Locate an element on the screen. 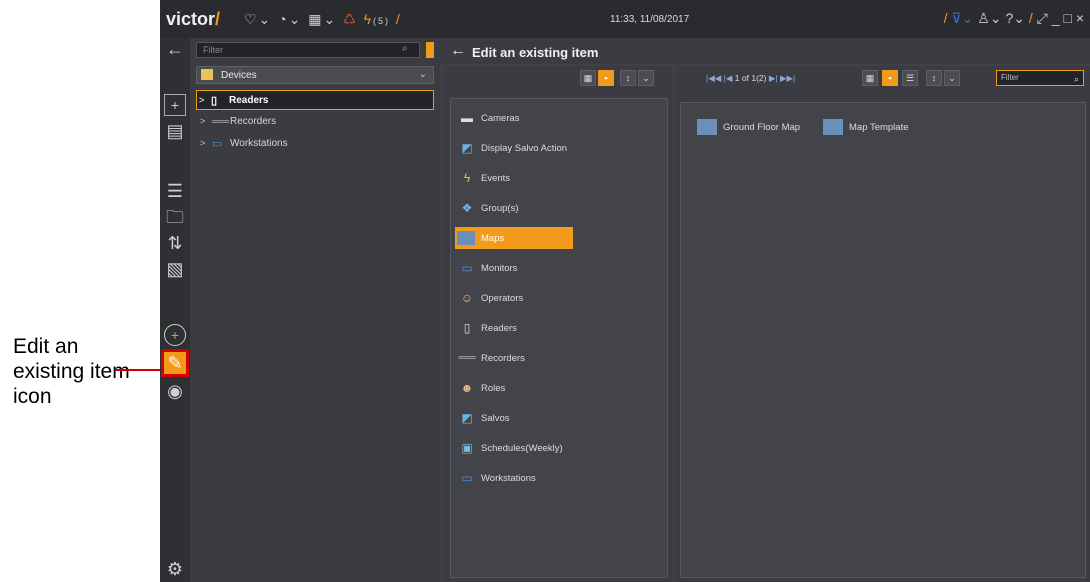  map-icon is located at coordinates (707, 127).